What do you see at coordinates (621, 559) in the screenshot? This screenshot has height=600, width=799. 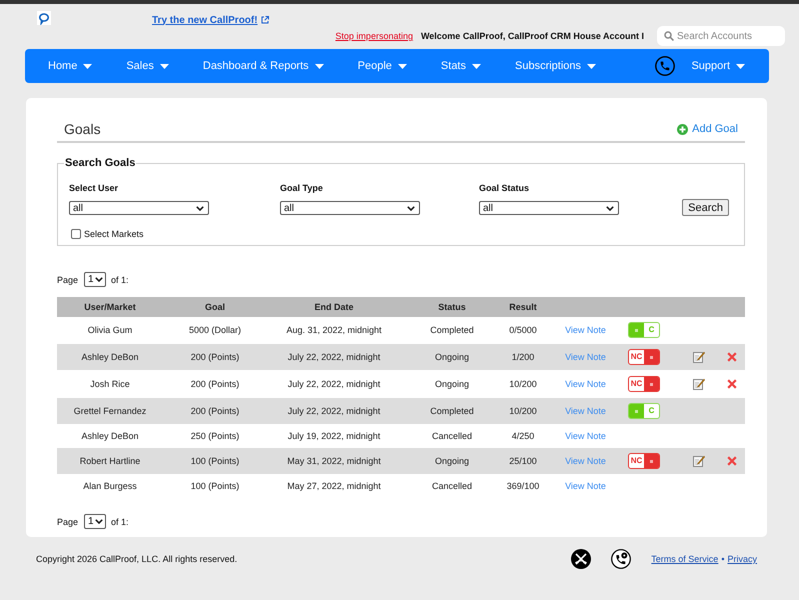 I see `phone-badge-icon` at bounding box center [621, 559].